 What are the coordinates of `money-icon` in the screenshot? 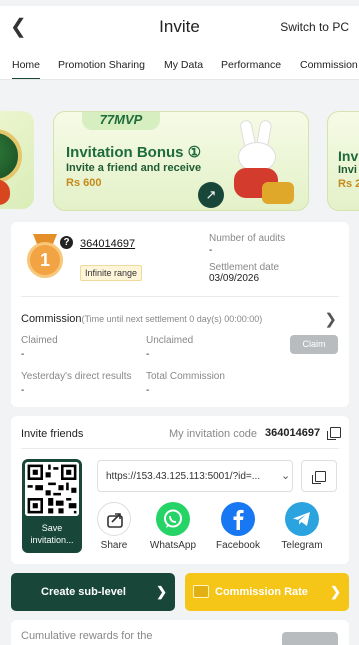 It's located at (201, 591).